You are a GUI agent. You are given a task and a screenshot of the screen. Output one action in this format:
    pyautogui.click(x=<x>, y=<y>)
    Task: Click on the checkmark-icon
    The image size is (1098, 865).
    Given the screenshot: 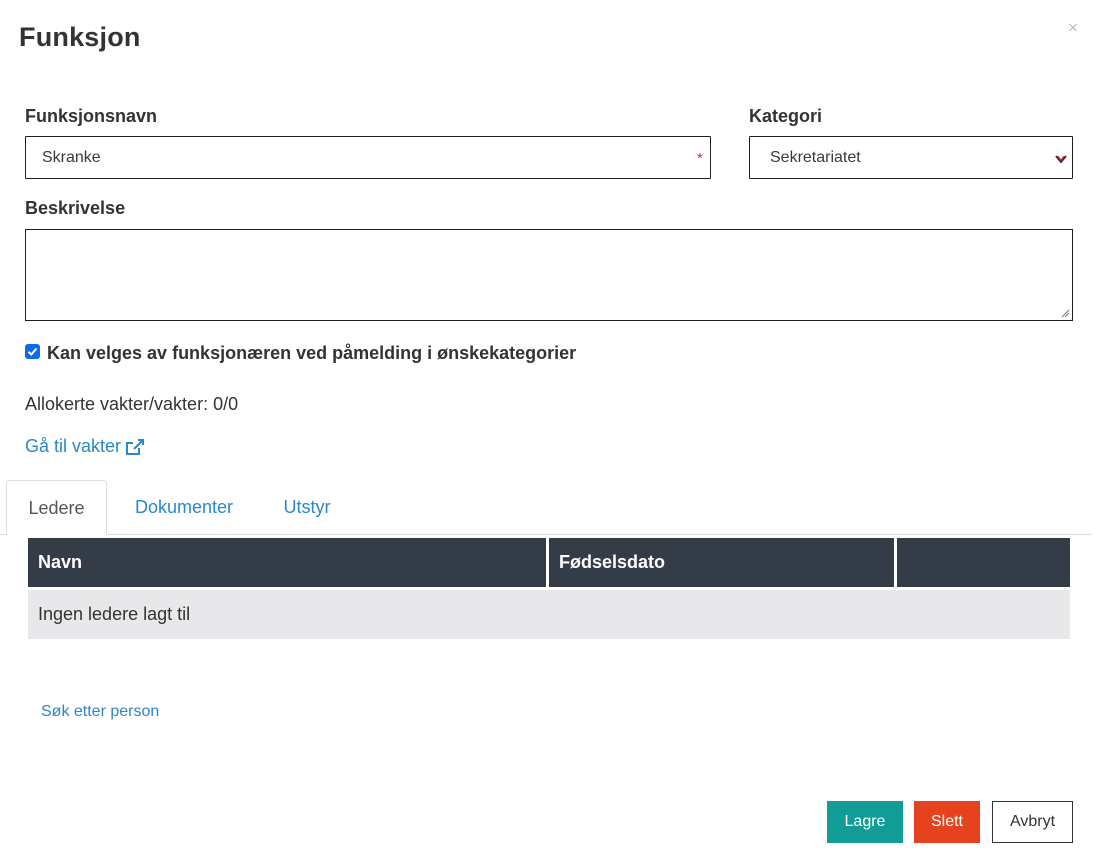 What is the action you would take?
    pyautogui.click(x=32, y=351)
    